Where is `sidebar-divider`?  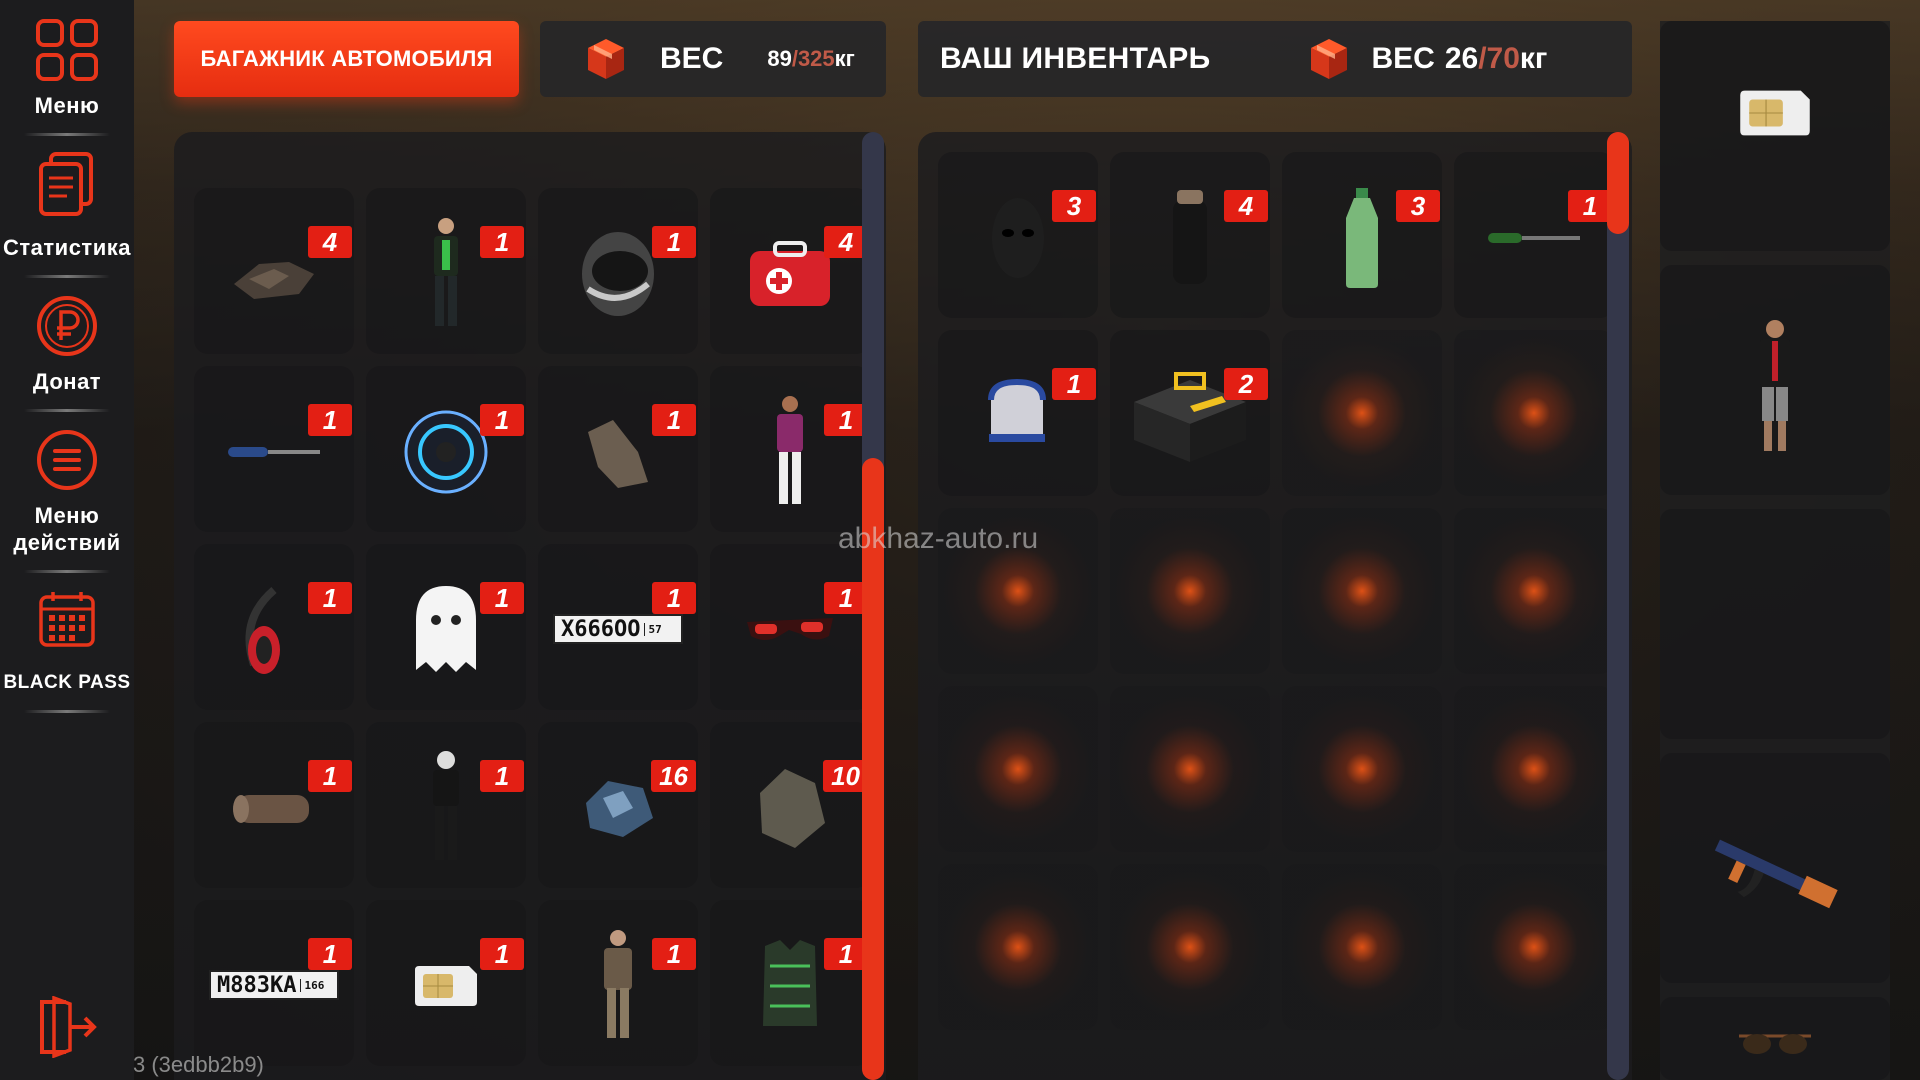 sidebar-divider is located at coordinates (67, 134).